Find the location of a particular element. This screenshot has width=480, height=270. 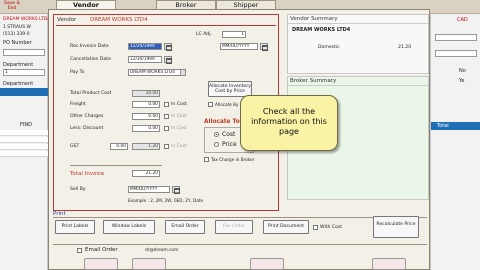

bg-address: 1 STRAUS W is located at coordinates (17, 27).